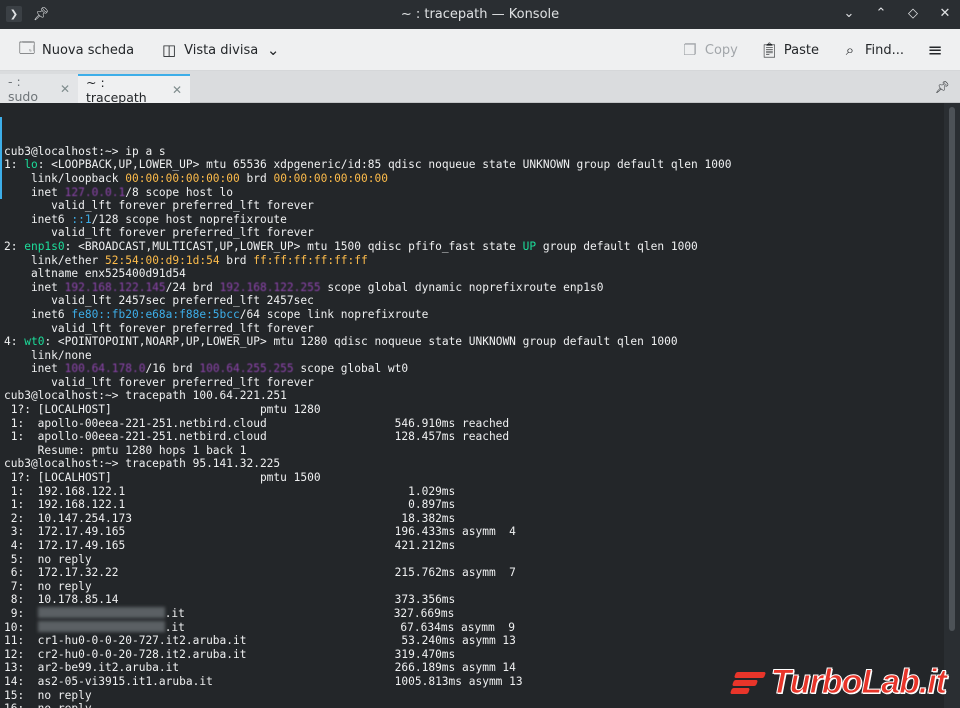  I want to click on terminal-scrollbar, so click(952, 405).